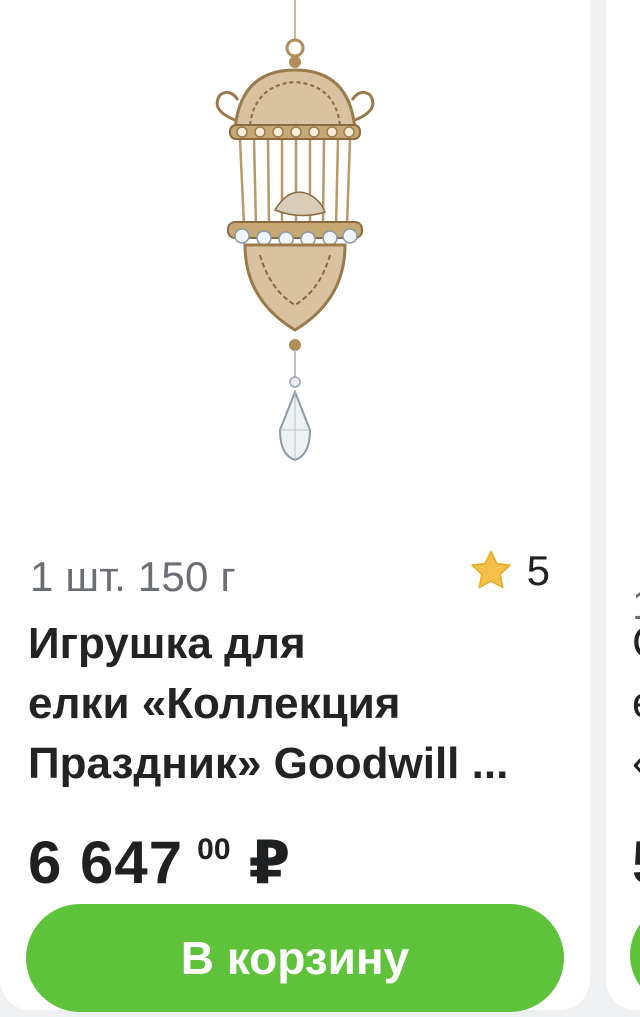  Describe the element at coordinates (167, 643) in the screenshot. I see `title-line: Игрушка для` at that location.